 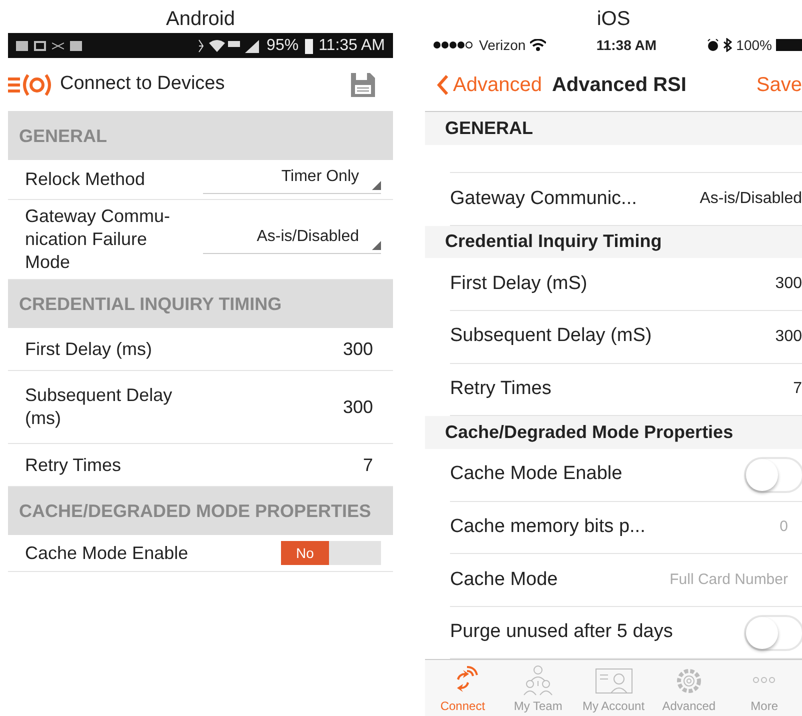 What do you see at coordinates (99, 407) in the screenshot?
I see `setting-label: Subsequent Delay (ms)` at bounding box center [99, 407].